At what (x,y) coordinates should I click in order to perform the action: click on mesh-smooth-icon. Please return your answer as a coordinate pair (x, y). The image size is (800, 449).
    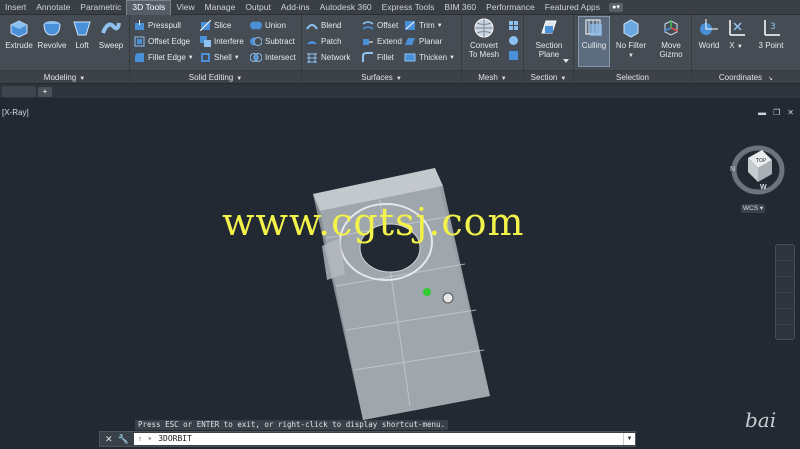
    Looking at the image, I should click on (513, 40).